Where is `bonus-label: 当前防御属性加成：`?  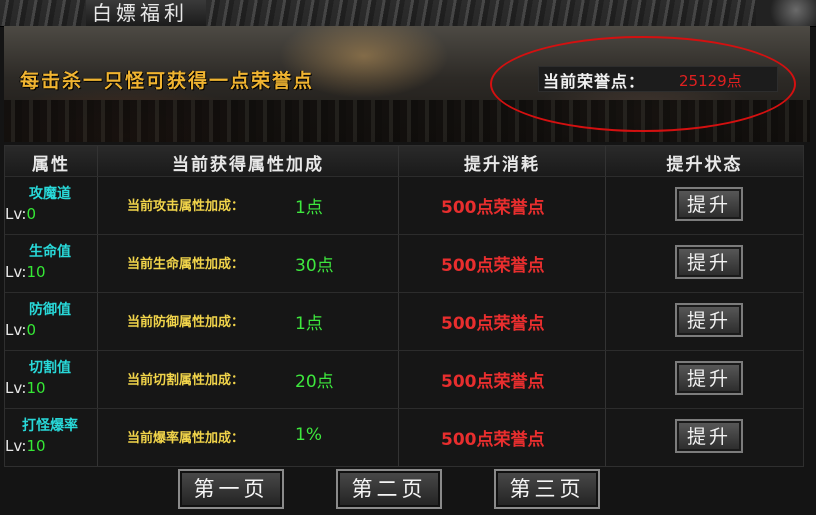
bonus-label: 当前防御属性加成： is located at coordinates (186, 322).